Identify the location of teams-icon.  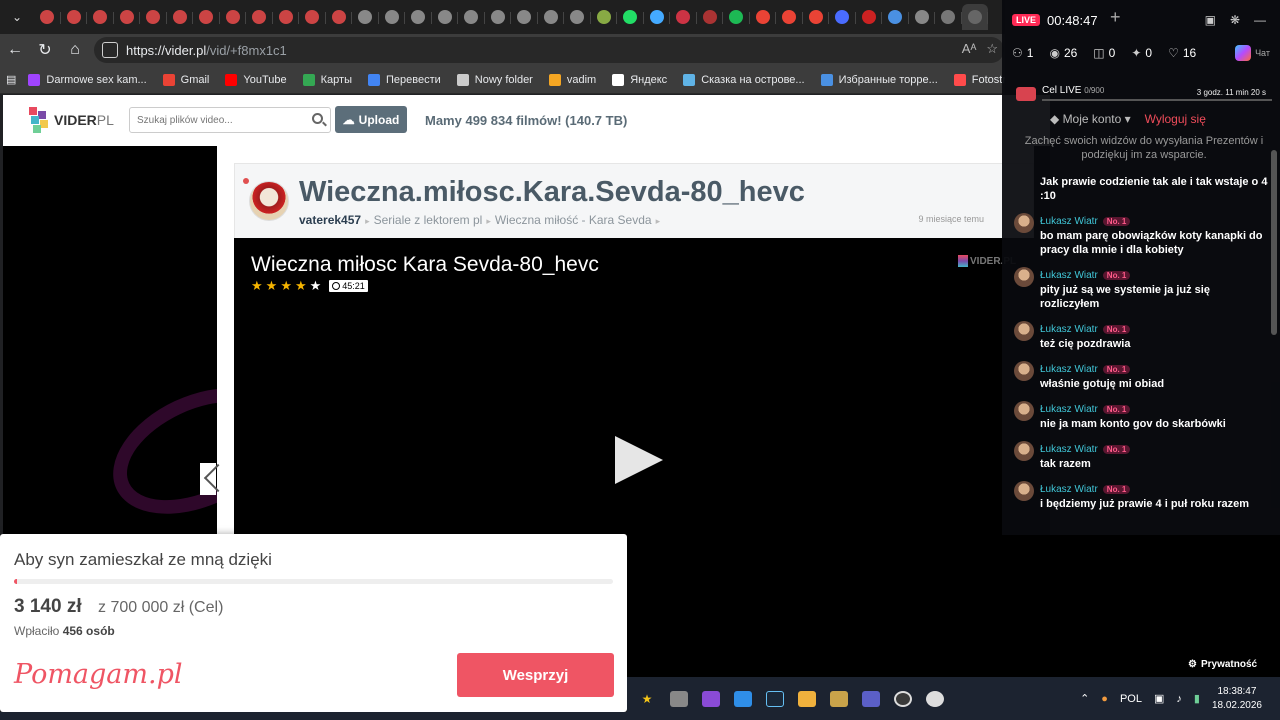
(871, 699).